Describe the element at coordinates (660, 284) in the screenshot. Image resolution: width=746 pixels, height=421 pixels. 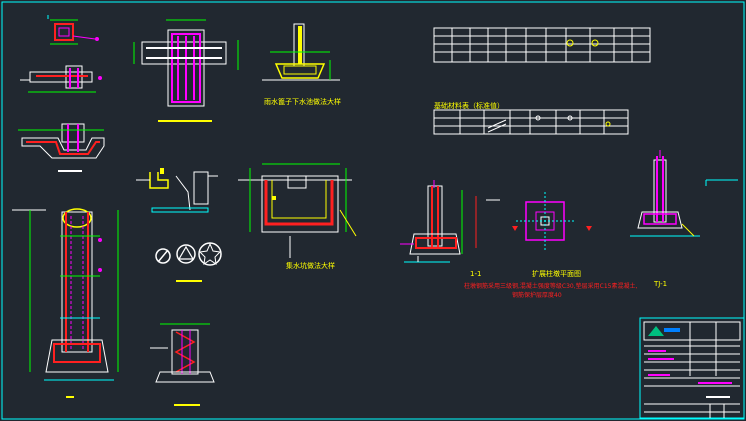
I see `caption-tj-1: TJ-1` at that location.